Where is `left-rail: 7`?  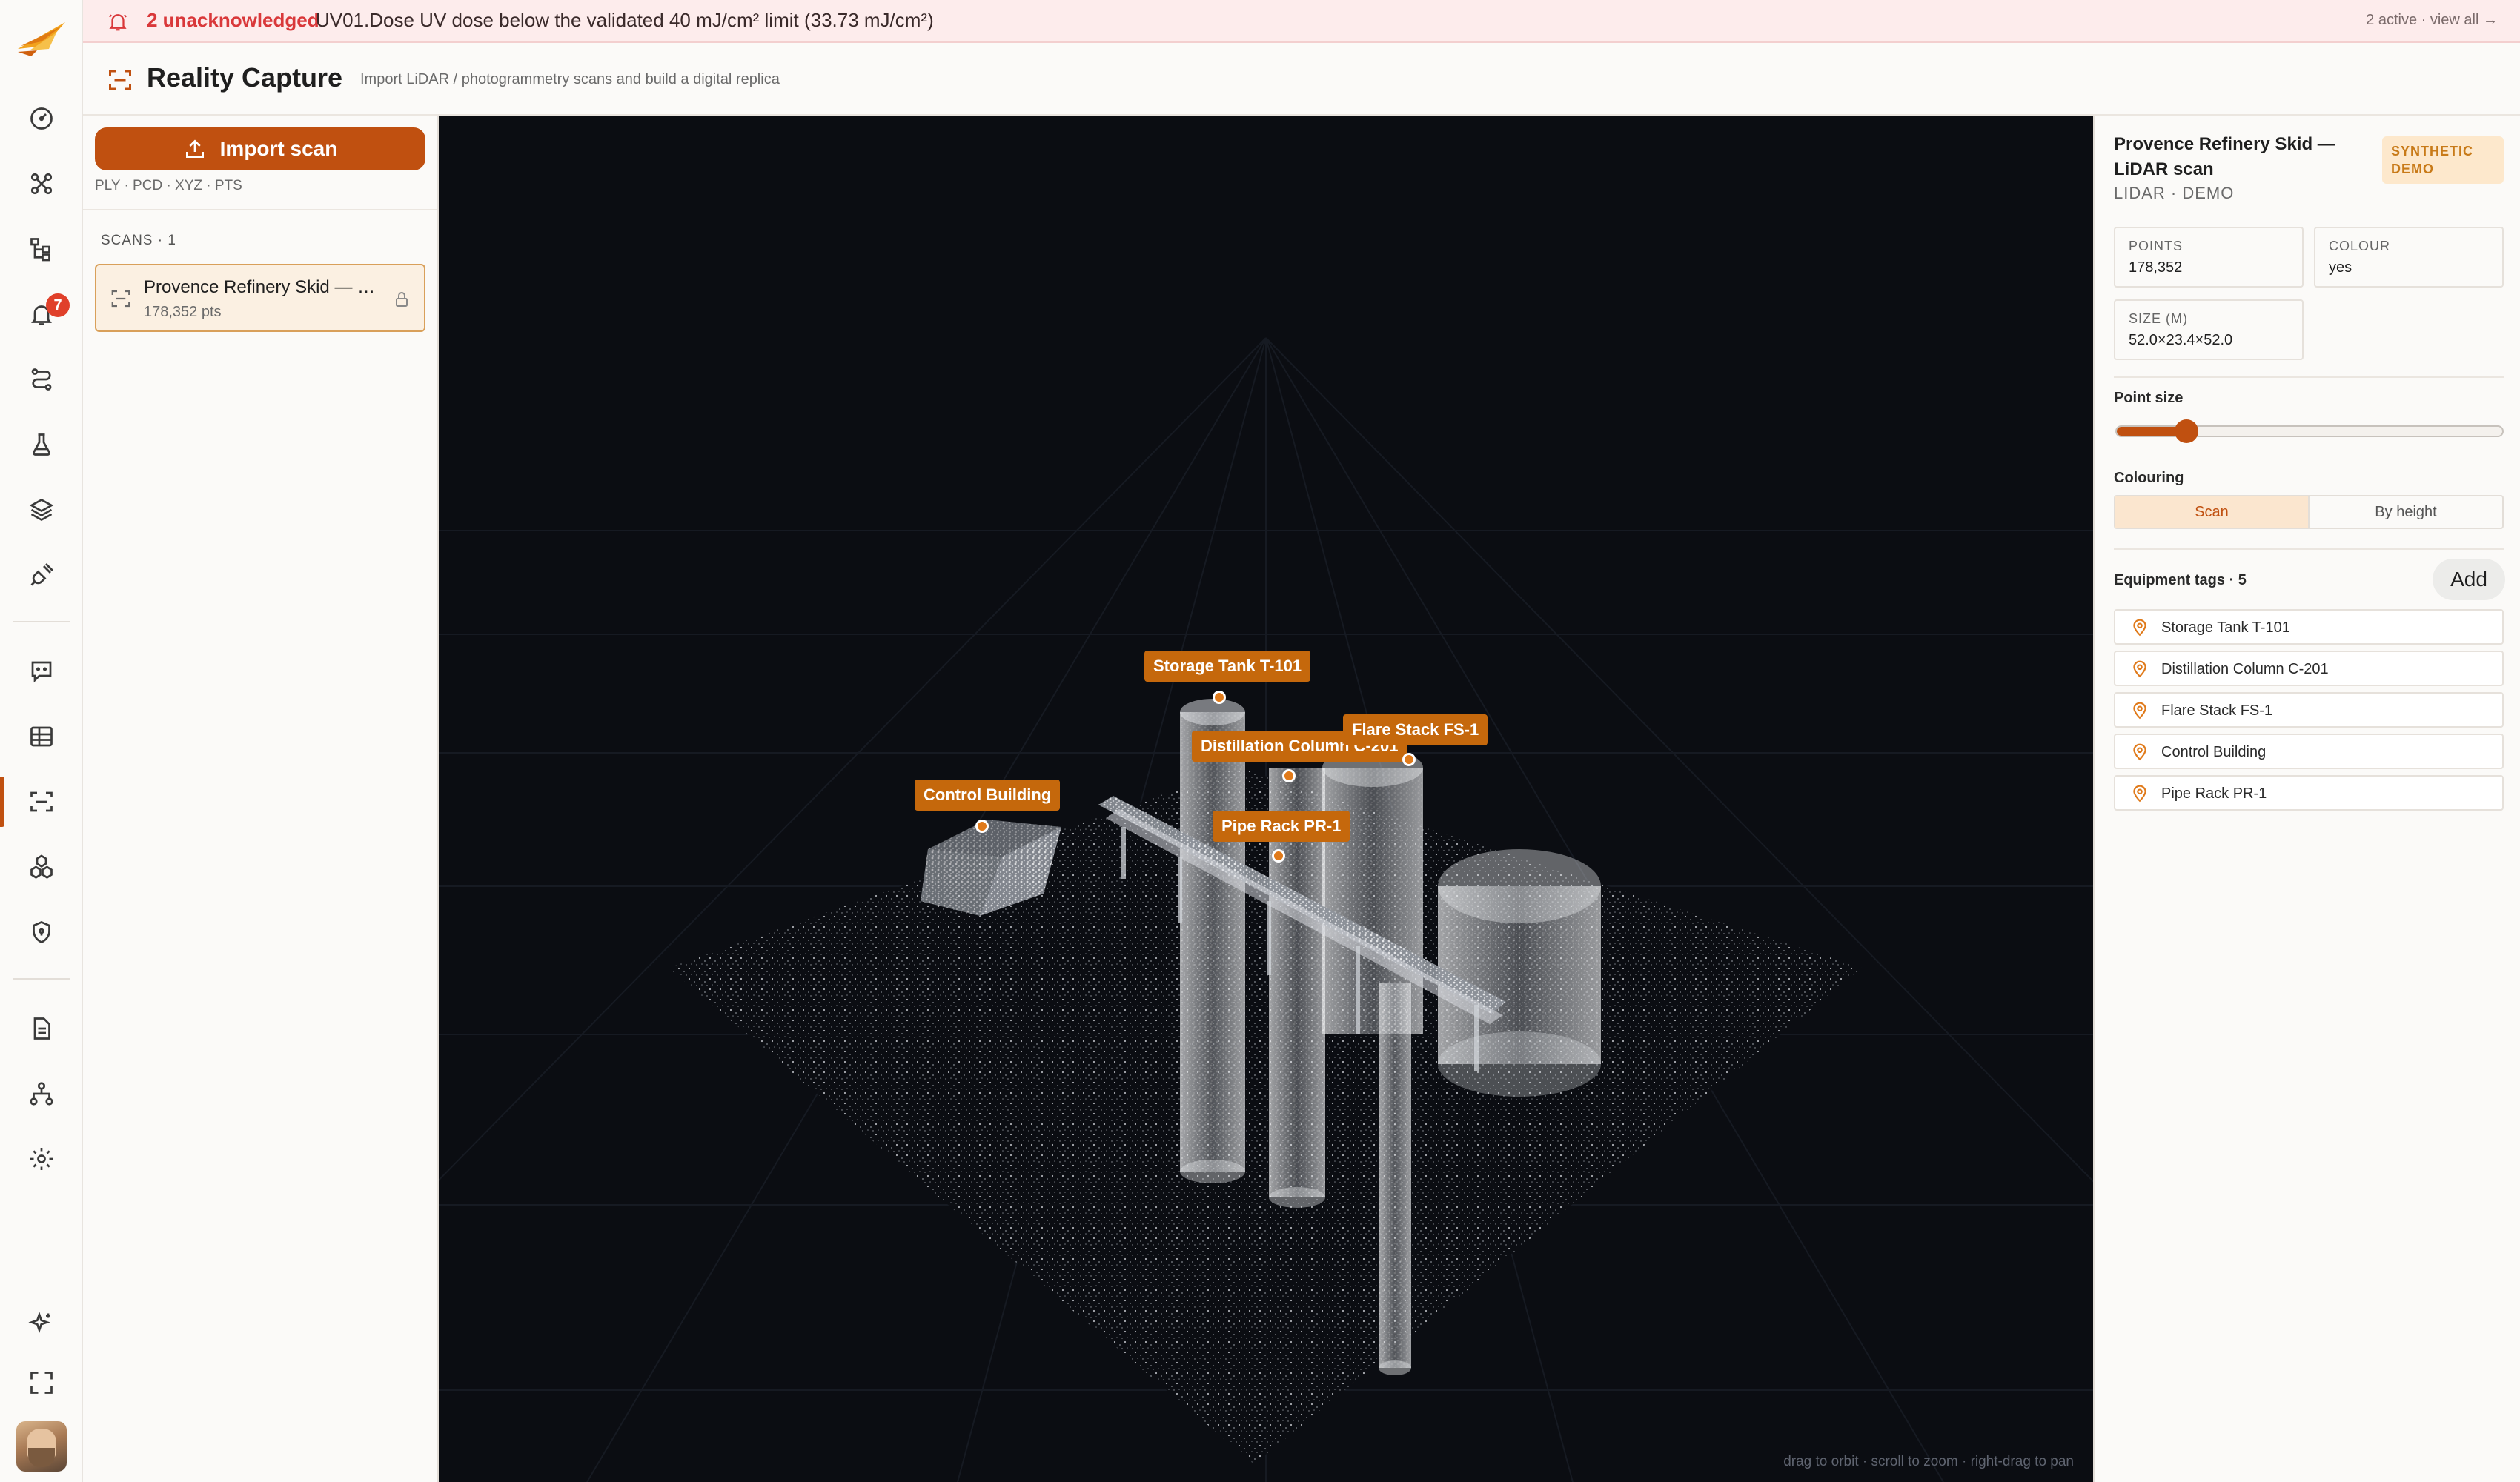
left-rail: 7 is located at coordinates (41, 741).